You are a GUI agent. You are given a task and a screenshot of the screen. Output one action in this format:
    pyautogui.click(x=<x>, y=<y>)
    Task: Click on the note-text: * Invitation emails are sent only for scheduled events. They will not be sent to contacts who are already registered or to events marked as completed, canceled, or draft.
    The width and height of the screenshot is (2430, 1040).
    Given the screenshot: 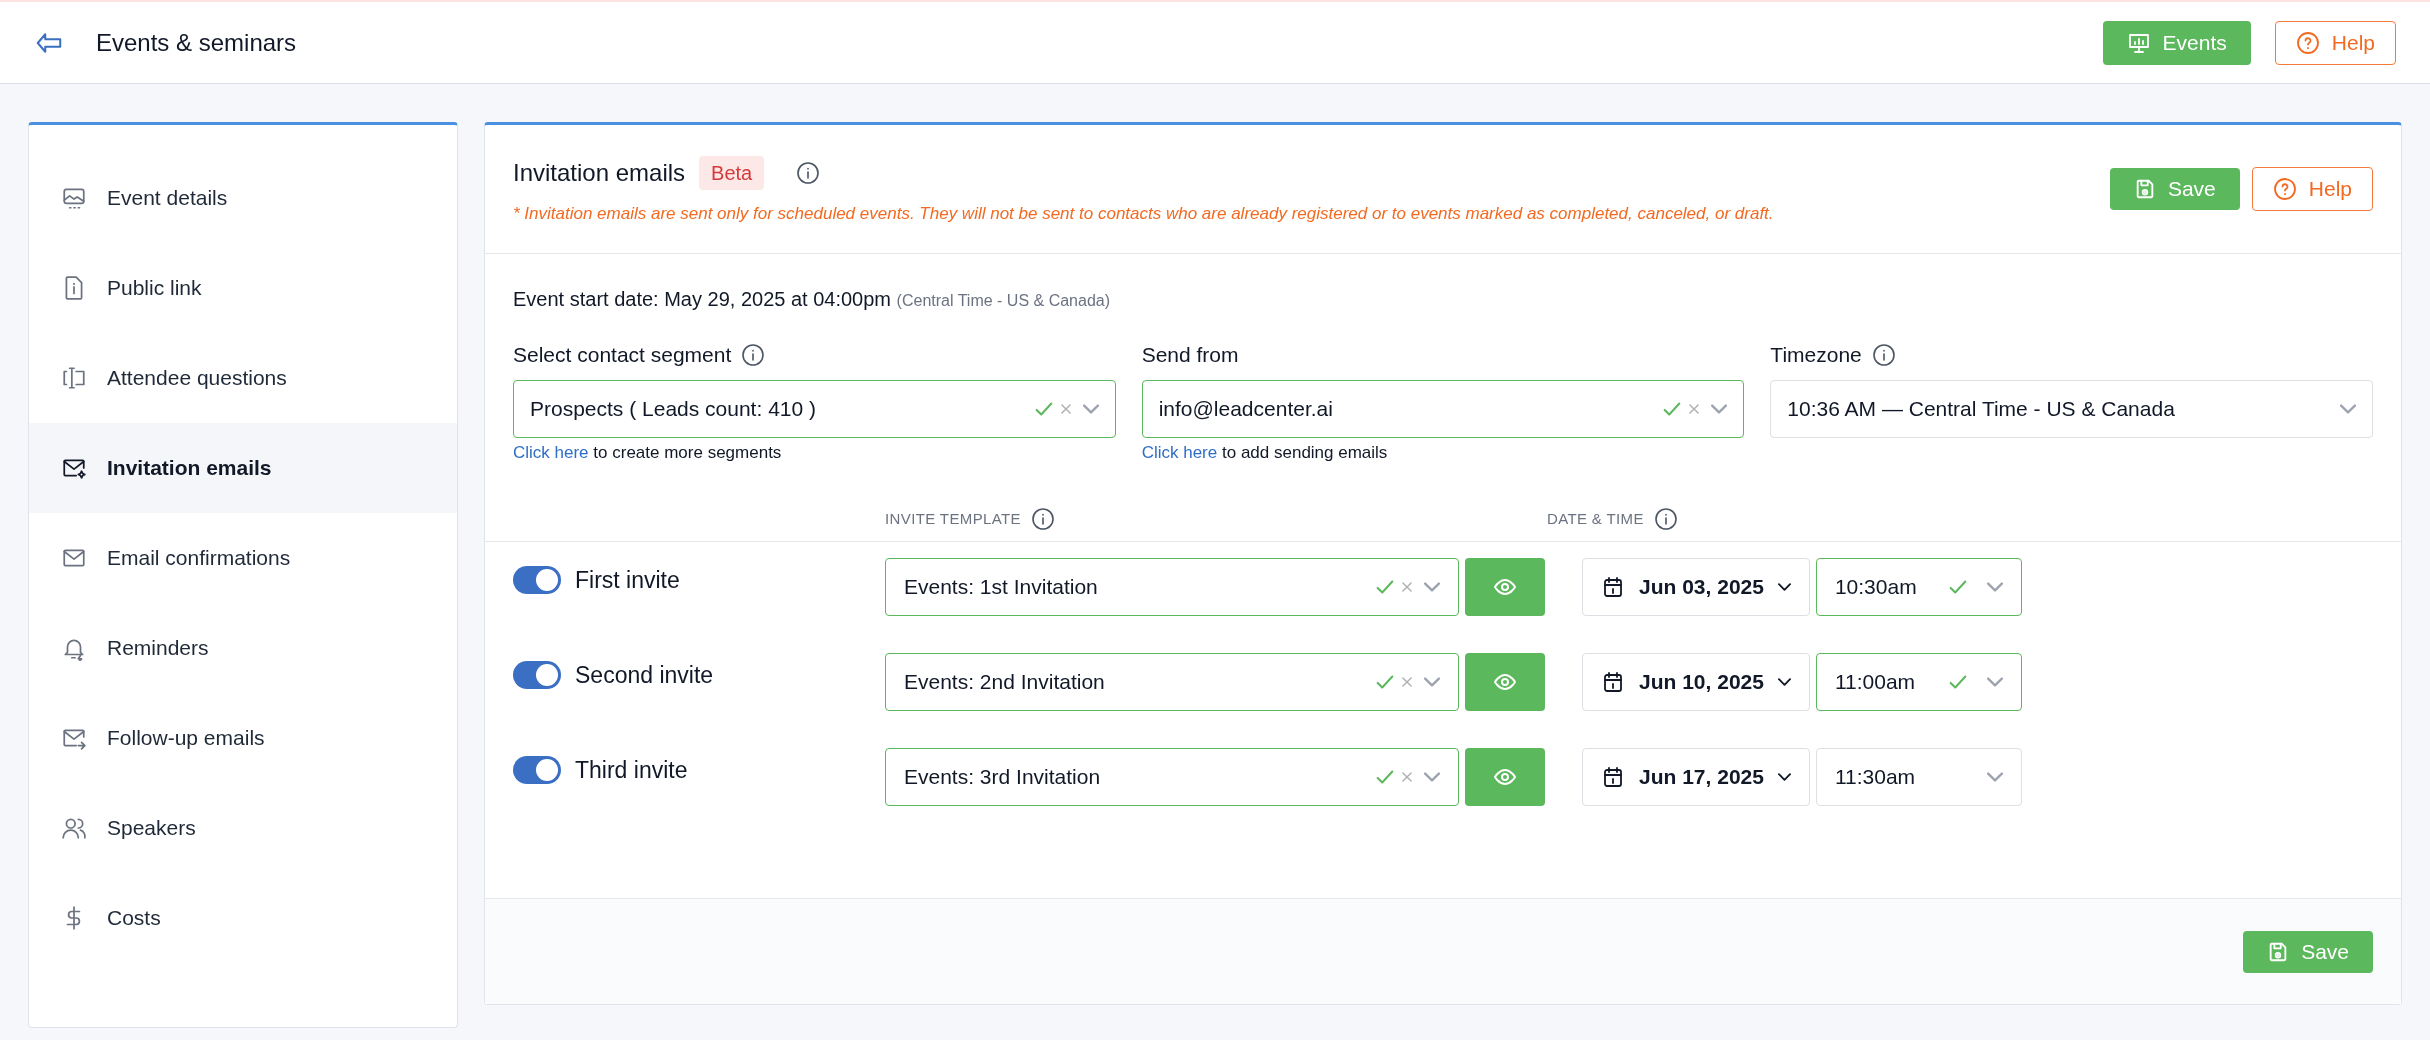 What is the action you would take?
    pyautogui.click(x=1143, y=214)
    